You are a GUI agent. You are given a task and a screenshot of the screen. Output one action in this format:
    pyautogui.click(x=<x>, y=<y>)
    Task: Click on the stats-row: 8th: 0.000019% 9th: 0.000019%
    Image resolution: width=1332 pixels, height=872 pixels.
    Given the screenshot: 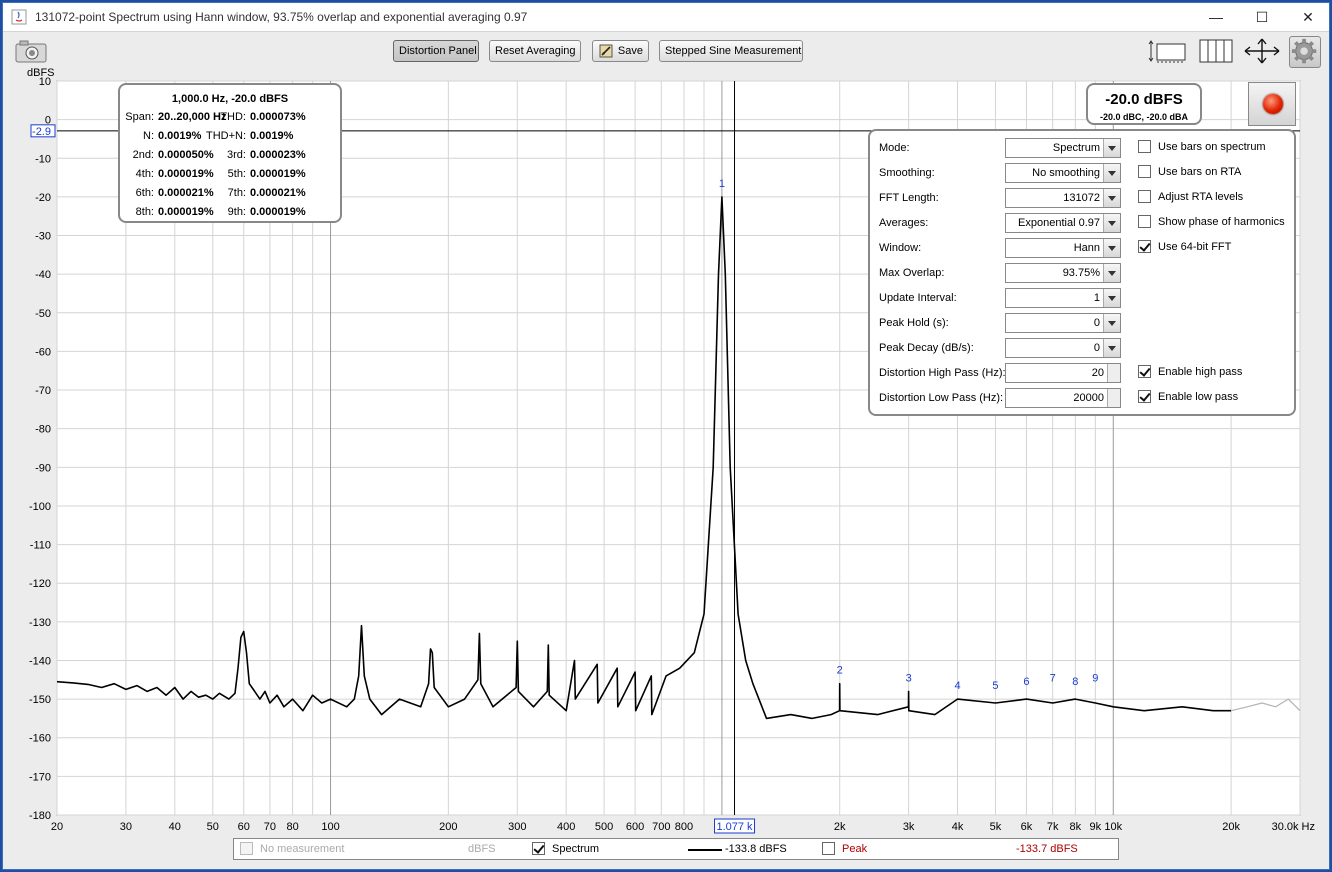 What is the action you would take?
    pyautogui.click(x=230, y=214)
    